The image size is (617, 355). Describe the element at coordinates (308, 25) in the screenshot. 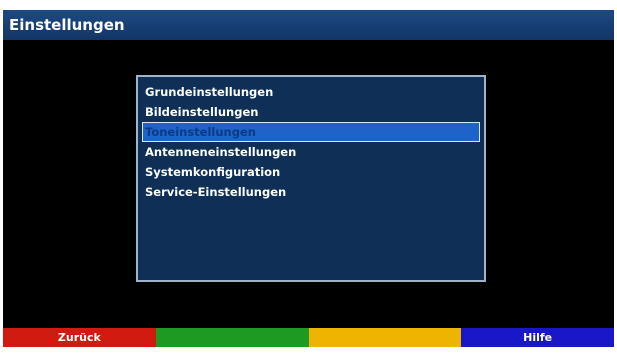

I see `title-bar: Einstellungen` at that location.